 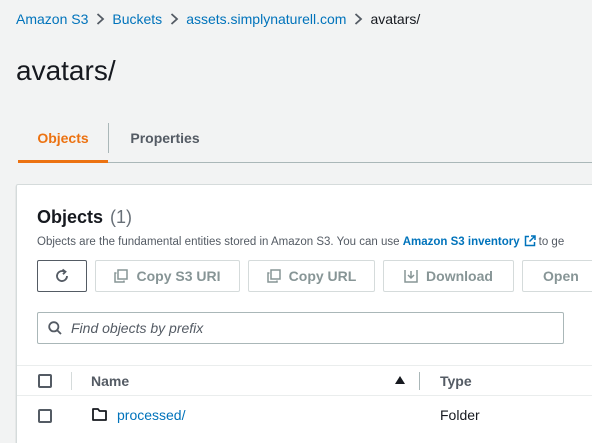 What do you see at coordinates (137, 19) in the screenshot?
I see `breadcrumb-buckets: Buckets` at bounding box center [137, 19].